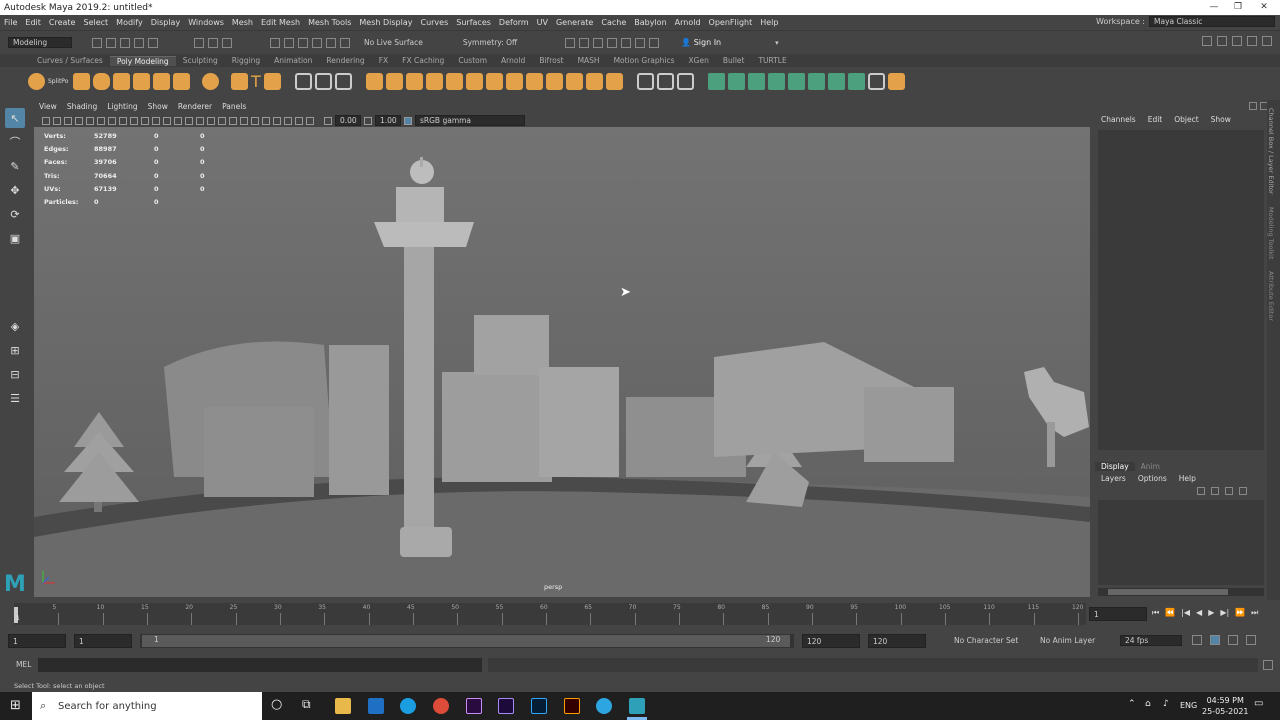 This screenshot has height=720, width=1280. I want to click on cut-uv-icon, so click(836, 81).